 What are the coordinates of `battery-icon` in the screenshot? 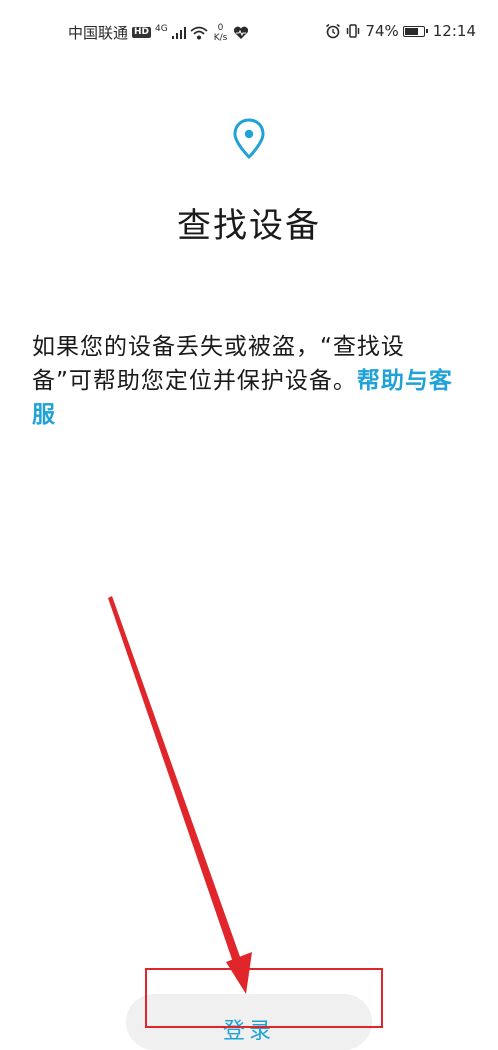 It's located at (415, 31).